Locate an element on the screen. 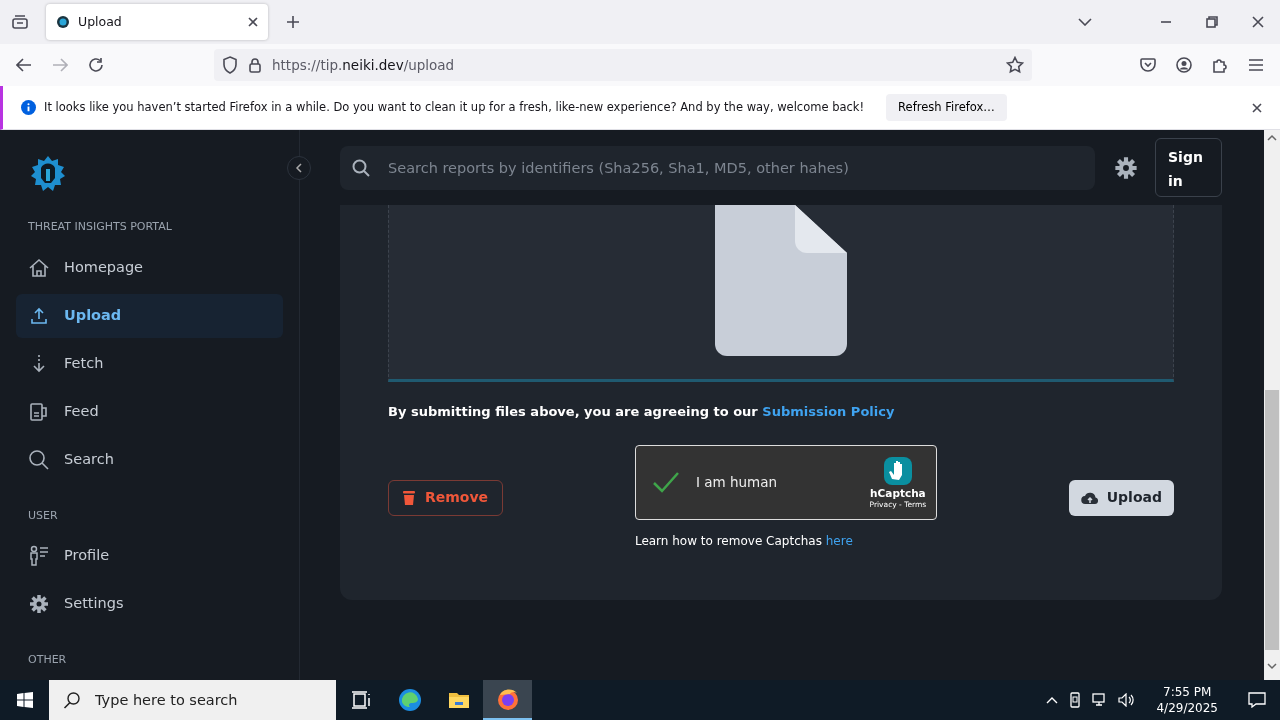 The width and height of the screenshot is (1280, 720). sidebar-item: Feed is located at coordinates (149, 411).